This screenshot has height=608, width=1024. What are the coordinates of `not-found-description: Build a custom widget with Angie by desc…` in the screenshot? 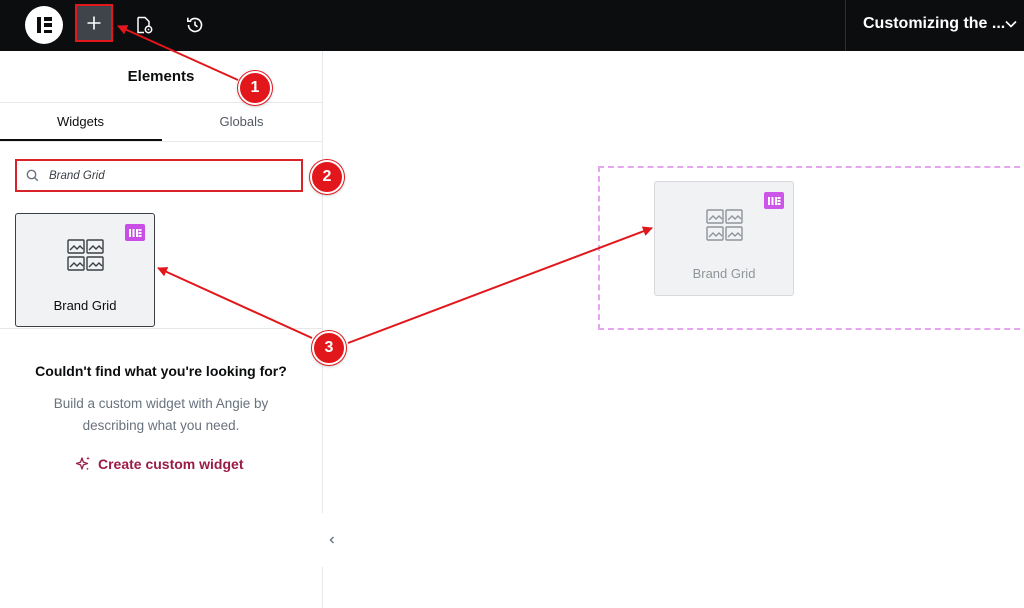 It's located at (161, 414).